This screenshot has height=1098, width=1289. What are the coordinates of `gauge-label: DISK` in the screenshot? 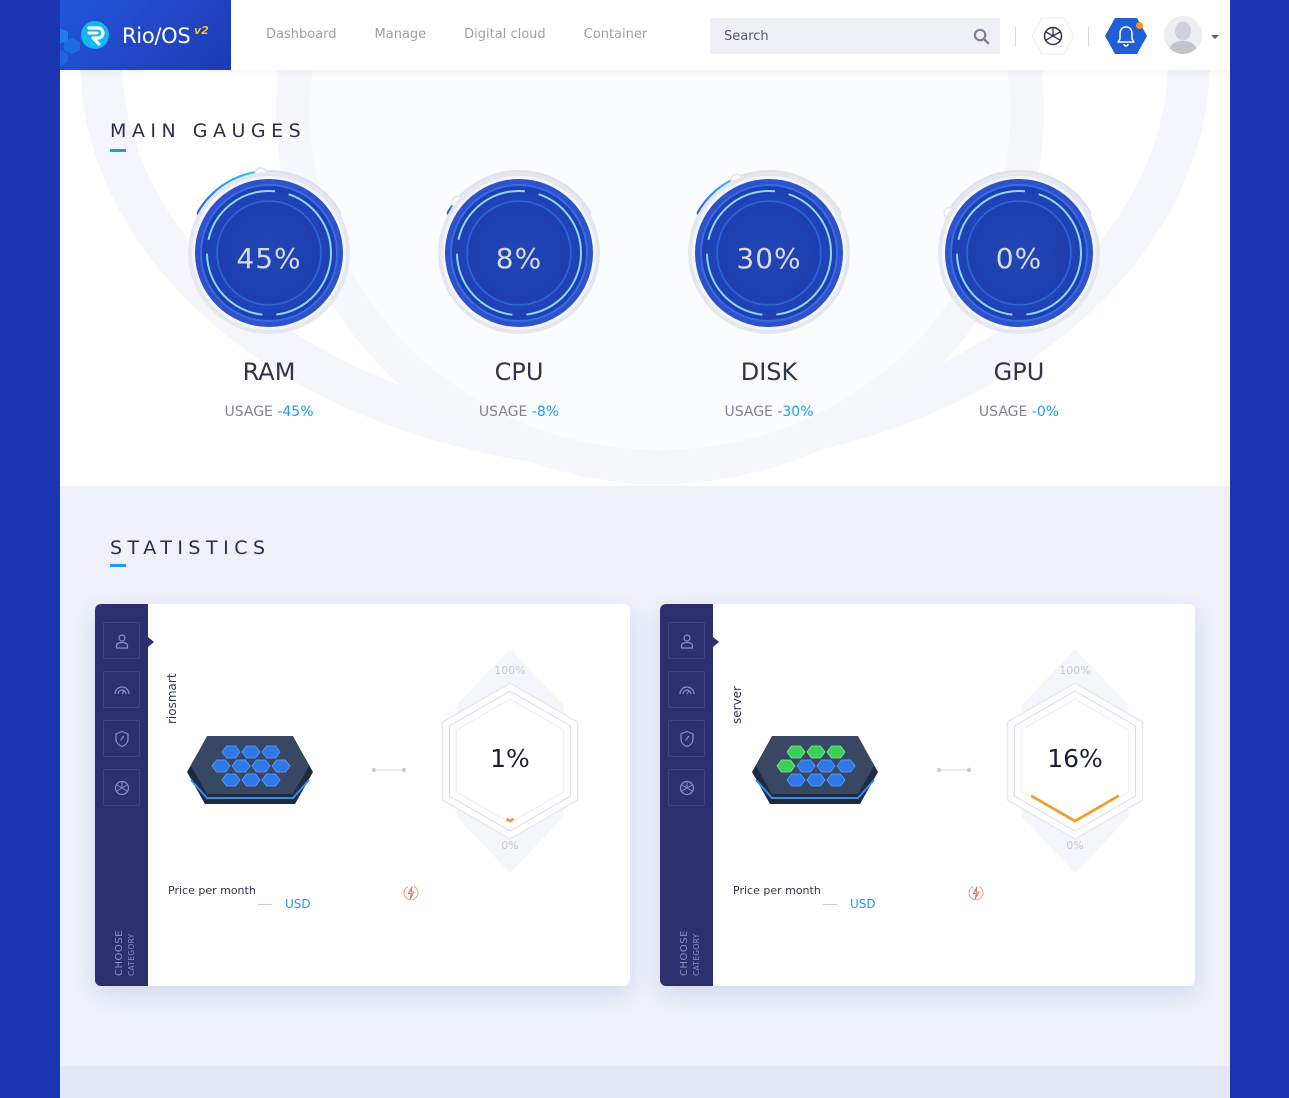 It's located at (769, 372).